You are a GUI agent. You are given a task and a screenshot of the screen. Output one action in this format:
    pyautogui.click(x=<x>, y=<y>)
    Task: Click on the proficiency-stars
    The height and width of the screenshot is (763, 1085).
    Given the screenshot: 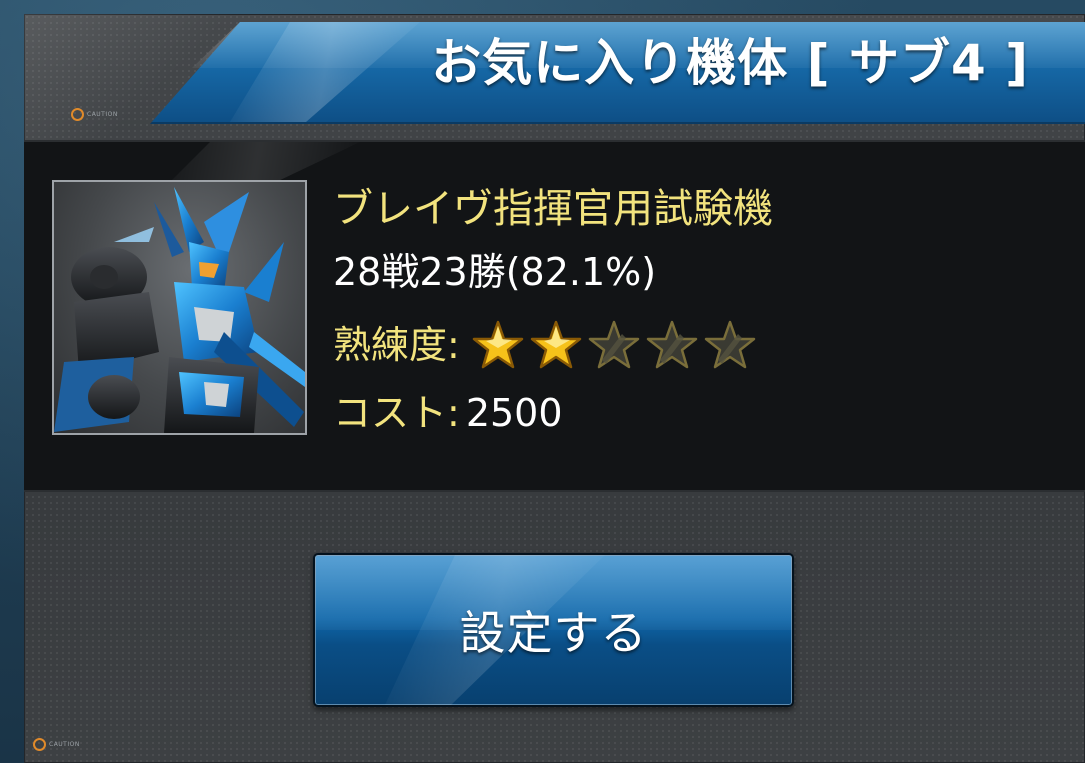 What is the action you would take?
    pyautogui.click(x=614, y=345)
    